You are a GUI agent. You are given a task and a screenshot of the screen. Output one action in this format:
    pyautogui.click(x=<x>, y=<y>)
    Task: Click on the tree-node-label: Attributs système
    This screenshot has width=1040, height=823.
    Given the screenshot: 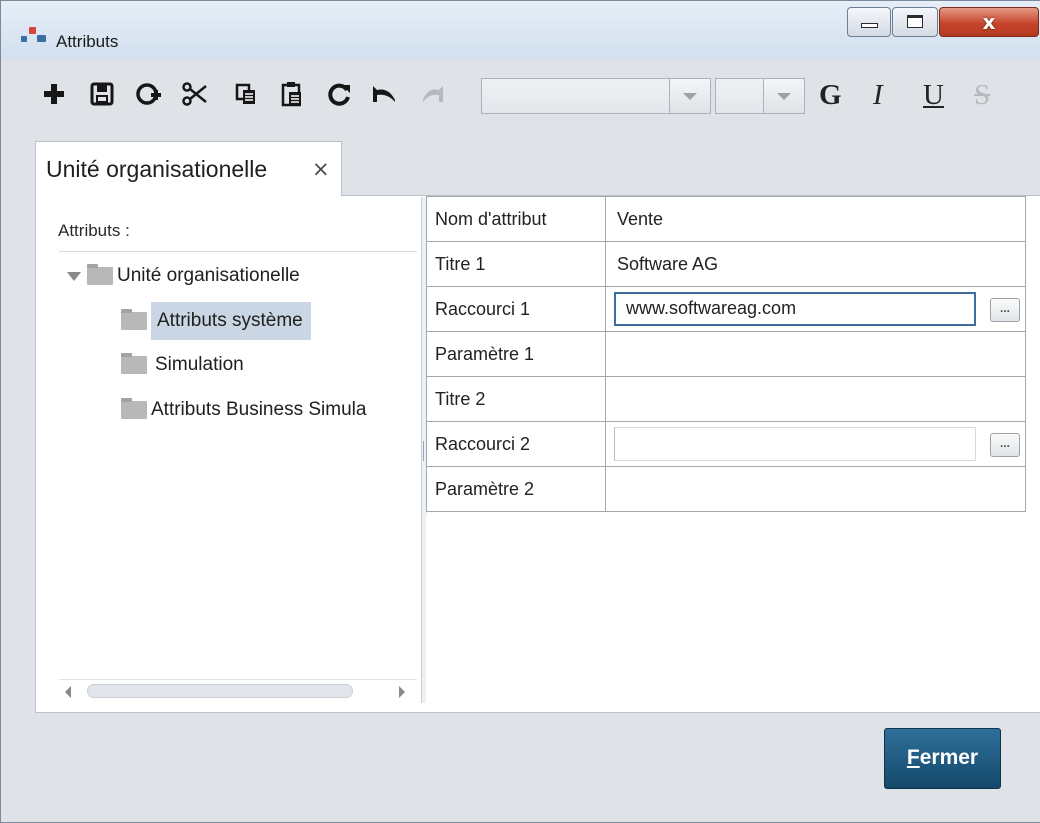 What is the action you would take?
    pyautogui.click(x=231, y=321)
    